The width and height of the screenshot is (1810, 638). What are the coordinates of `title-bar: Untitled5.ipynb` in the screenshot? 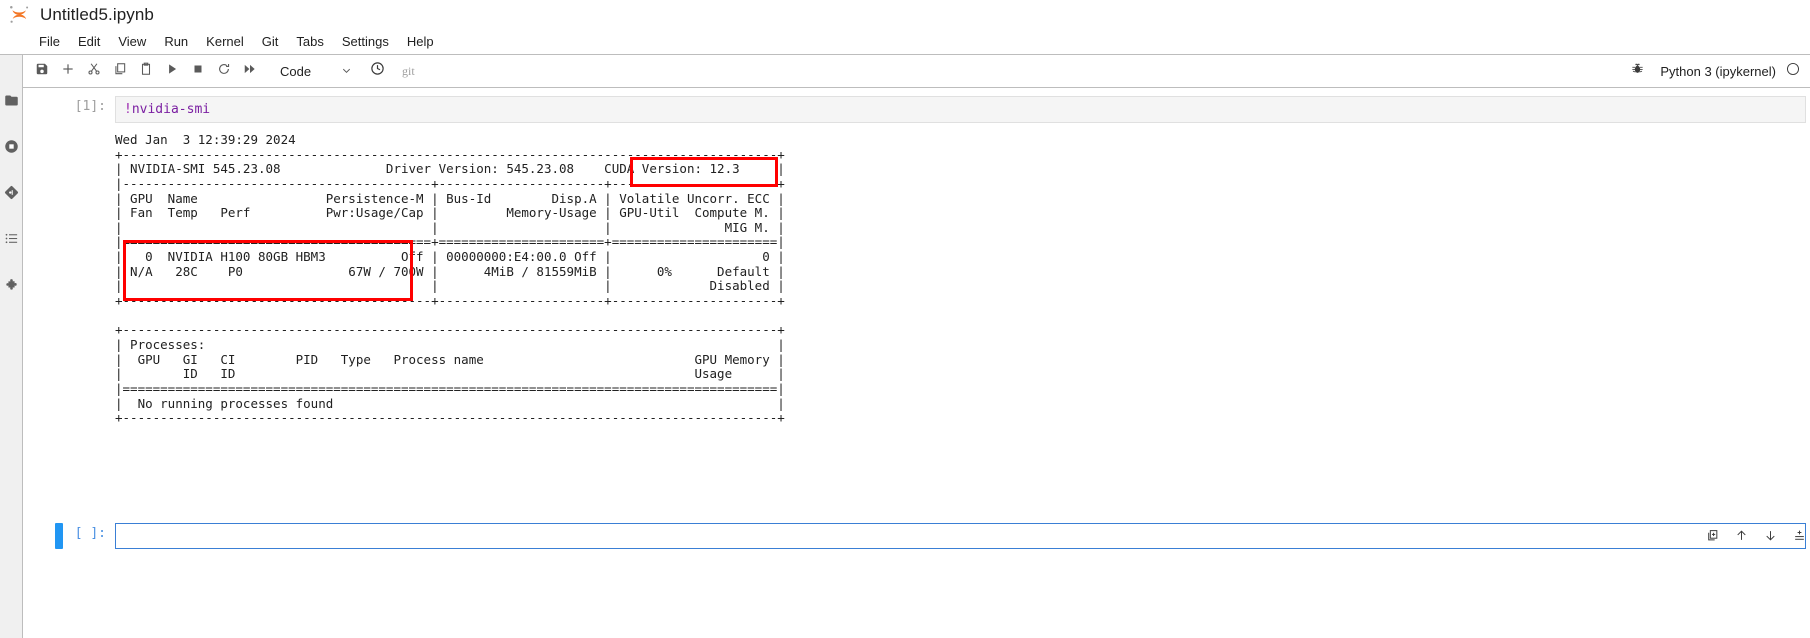 It's located at (905, 15).